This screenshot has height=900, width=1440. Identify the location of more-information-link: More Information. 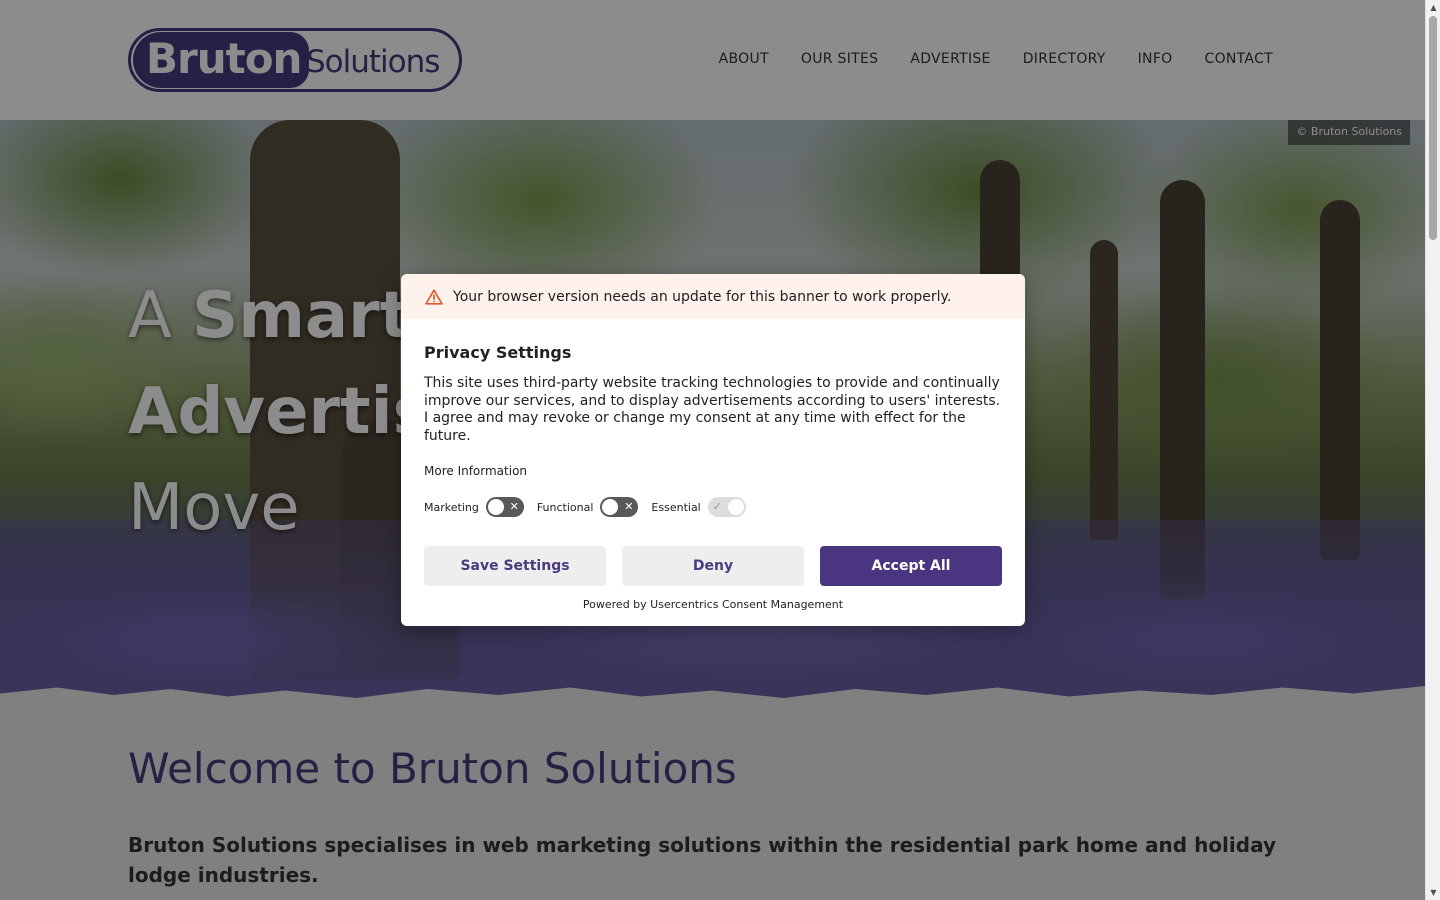
(475, 471).